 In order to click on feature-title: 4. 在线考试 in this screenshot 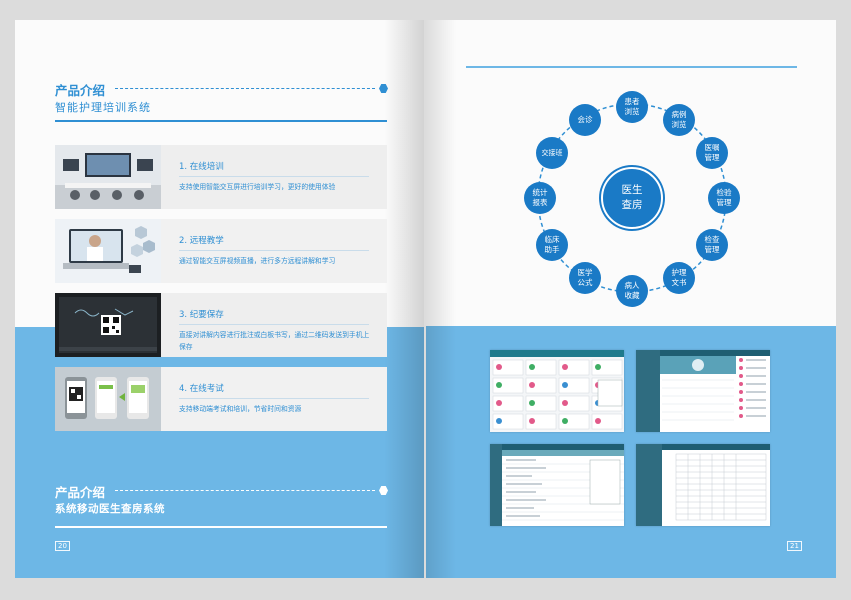, I will do `click(201, 389)`.